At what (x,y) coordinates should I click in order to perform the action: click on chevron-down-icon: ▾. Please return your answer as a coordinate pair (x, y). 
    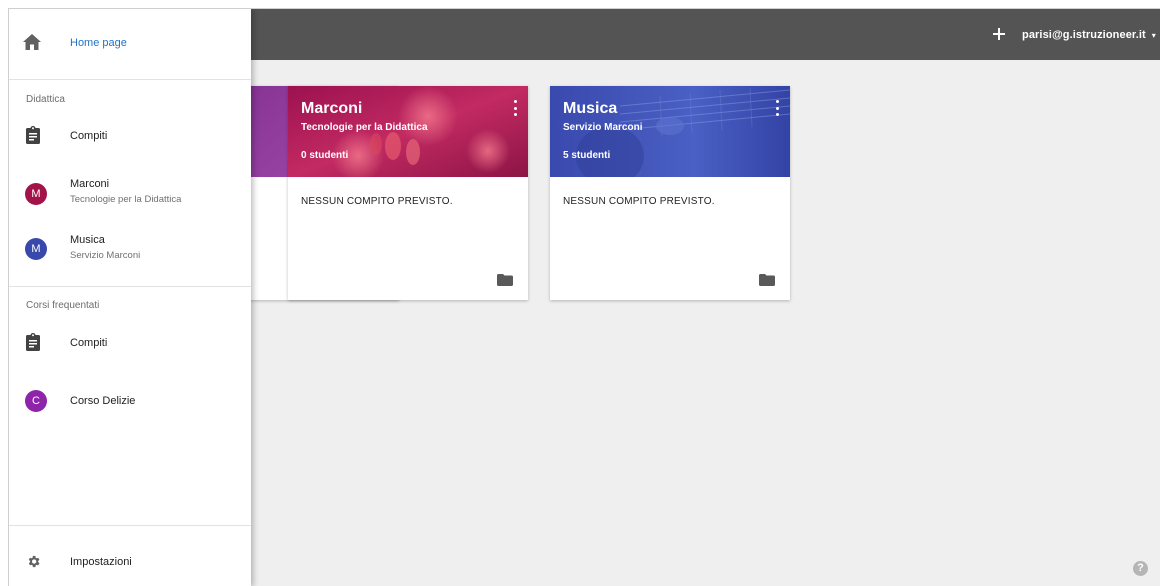
    Looking at the image, I should click on (1153, 35).